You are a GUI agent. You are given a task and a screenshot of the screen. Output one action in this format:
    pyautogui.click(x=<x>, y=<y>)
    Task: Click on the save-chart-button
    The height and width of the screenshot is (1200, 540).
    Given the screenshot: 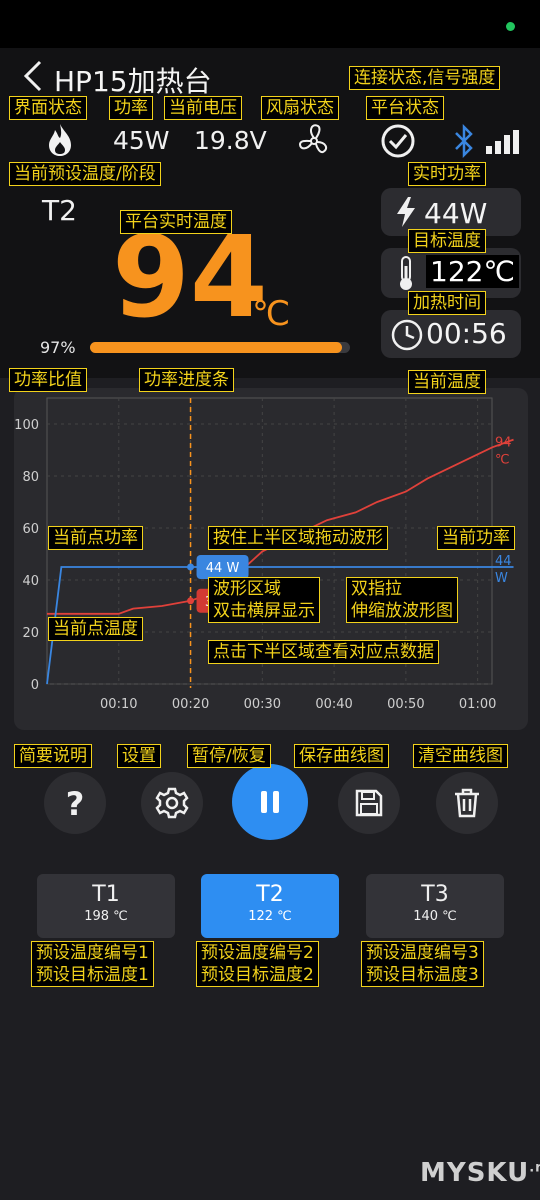 What is the action you would take?
    pyautogui.click(x=369, y=803)
    